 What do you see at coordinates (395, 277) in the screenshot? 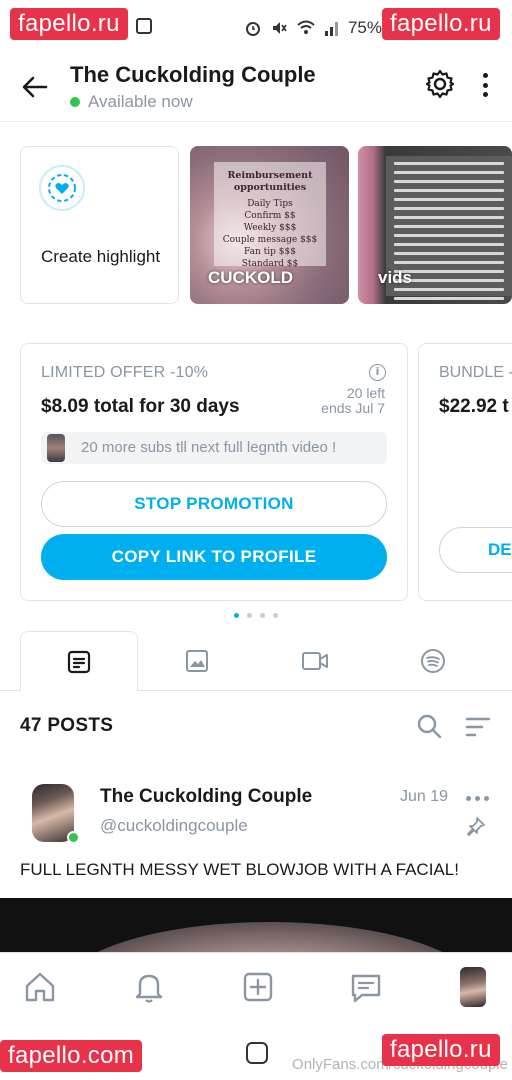
I see `highlight-label-vids: vids` at bounding box center [395, 277].